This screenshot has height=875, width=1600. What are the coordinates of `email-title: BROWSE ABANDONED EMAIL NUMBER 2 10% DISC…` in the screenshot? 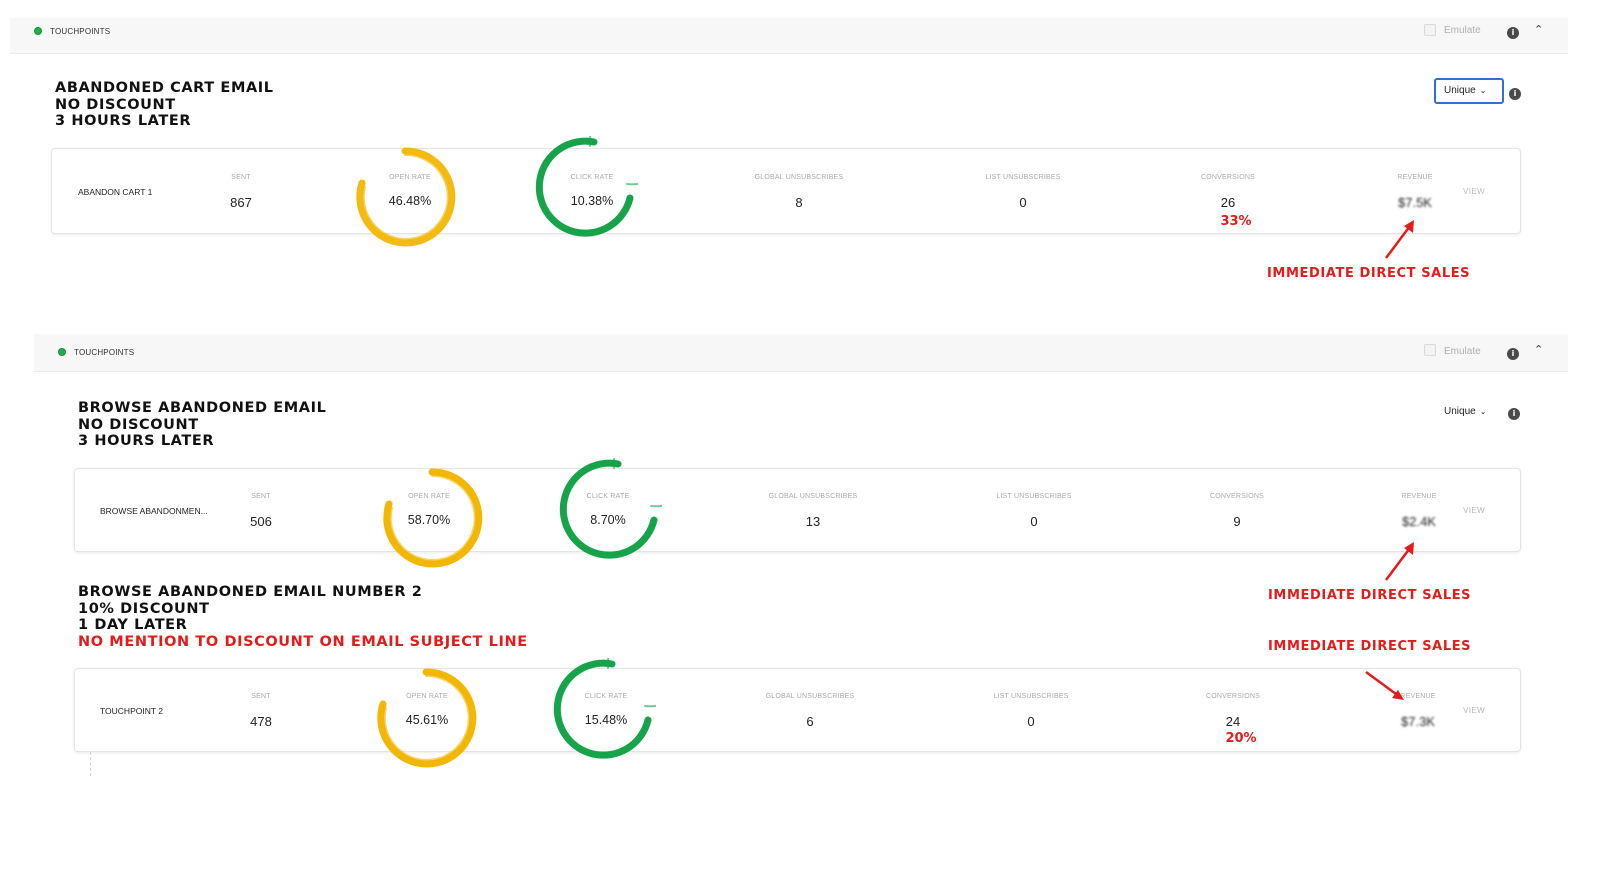 It's located at (303, 617).